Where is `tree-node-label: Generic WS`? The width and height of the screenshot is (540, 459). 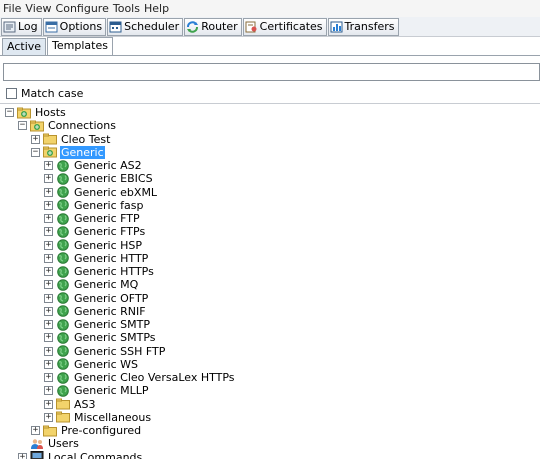
tree-node-label: Generic WS is located at coordinates (106, 364).